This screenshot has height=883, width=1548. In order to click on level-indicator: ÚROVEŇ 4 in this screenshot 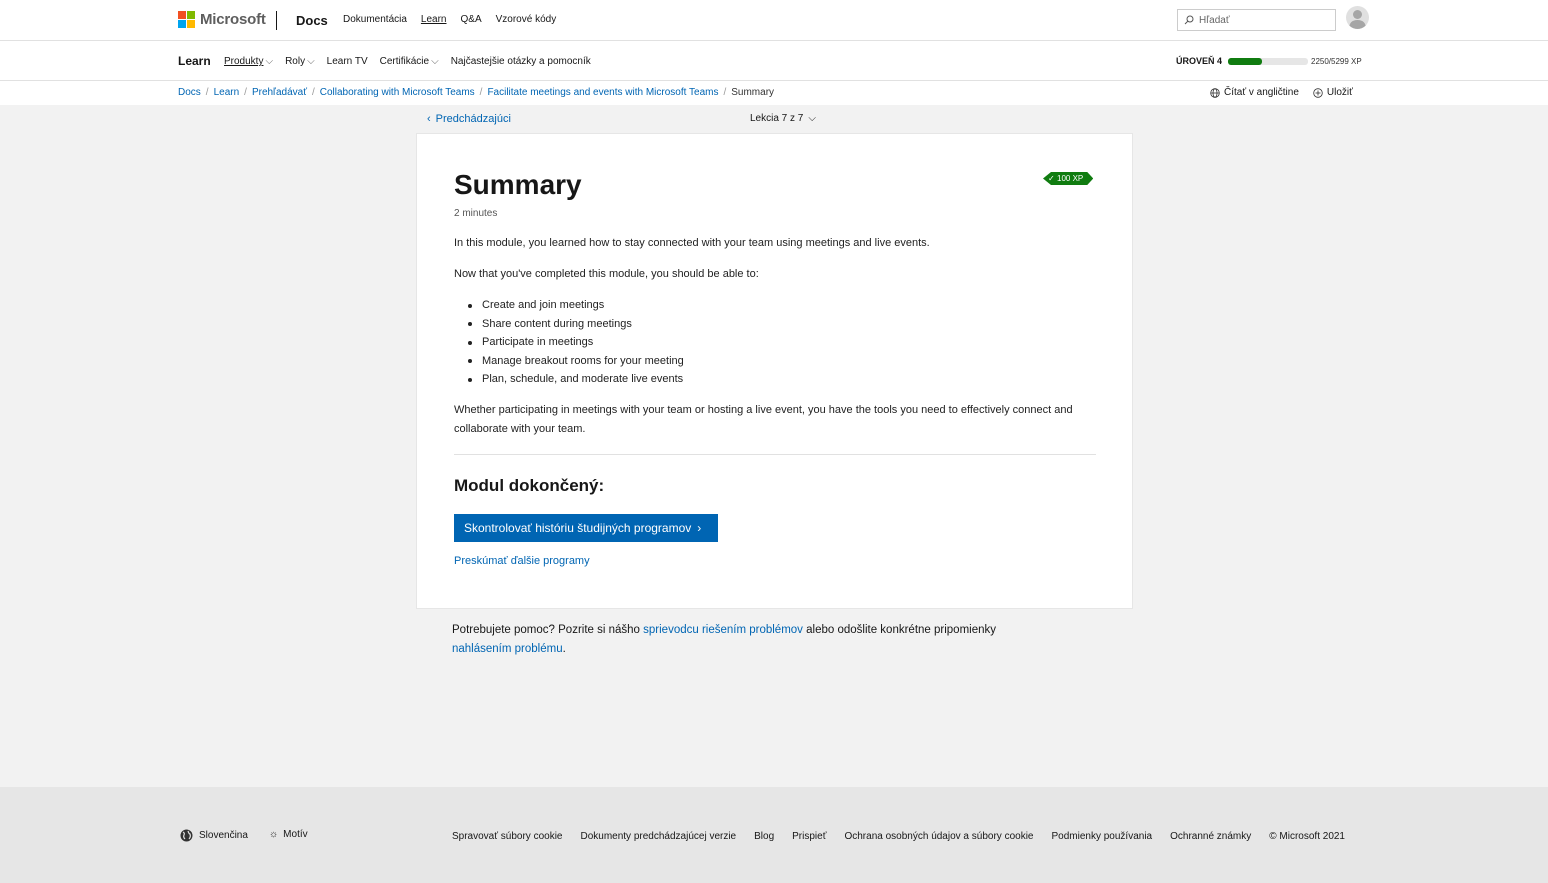, I will do `click(1242, 61)`.